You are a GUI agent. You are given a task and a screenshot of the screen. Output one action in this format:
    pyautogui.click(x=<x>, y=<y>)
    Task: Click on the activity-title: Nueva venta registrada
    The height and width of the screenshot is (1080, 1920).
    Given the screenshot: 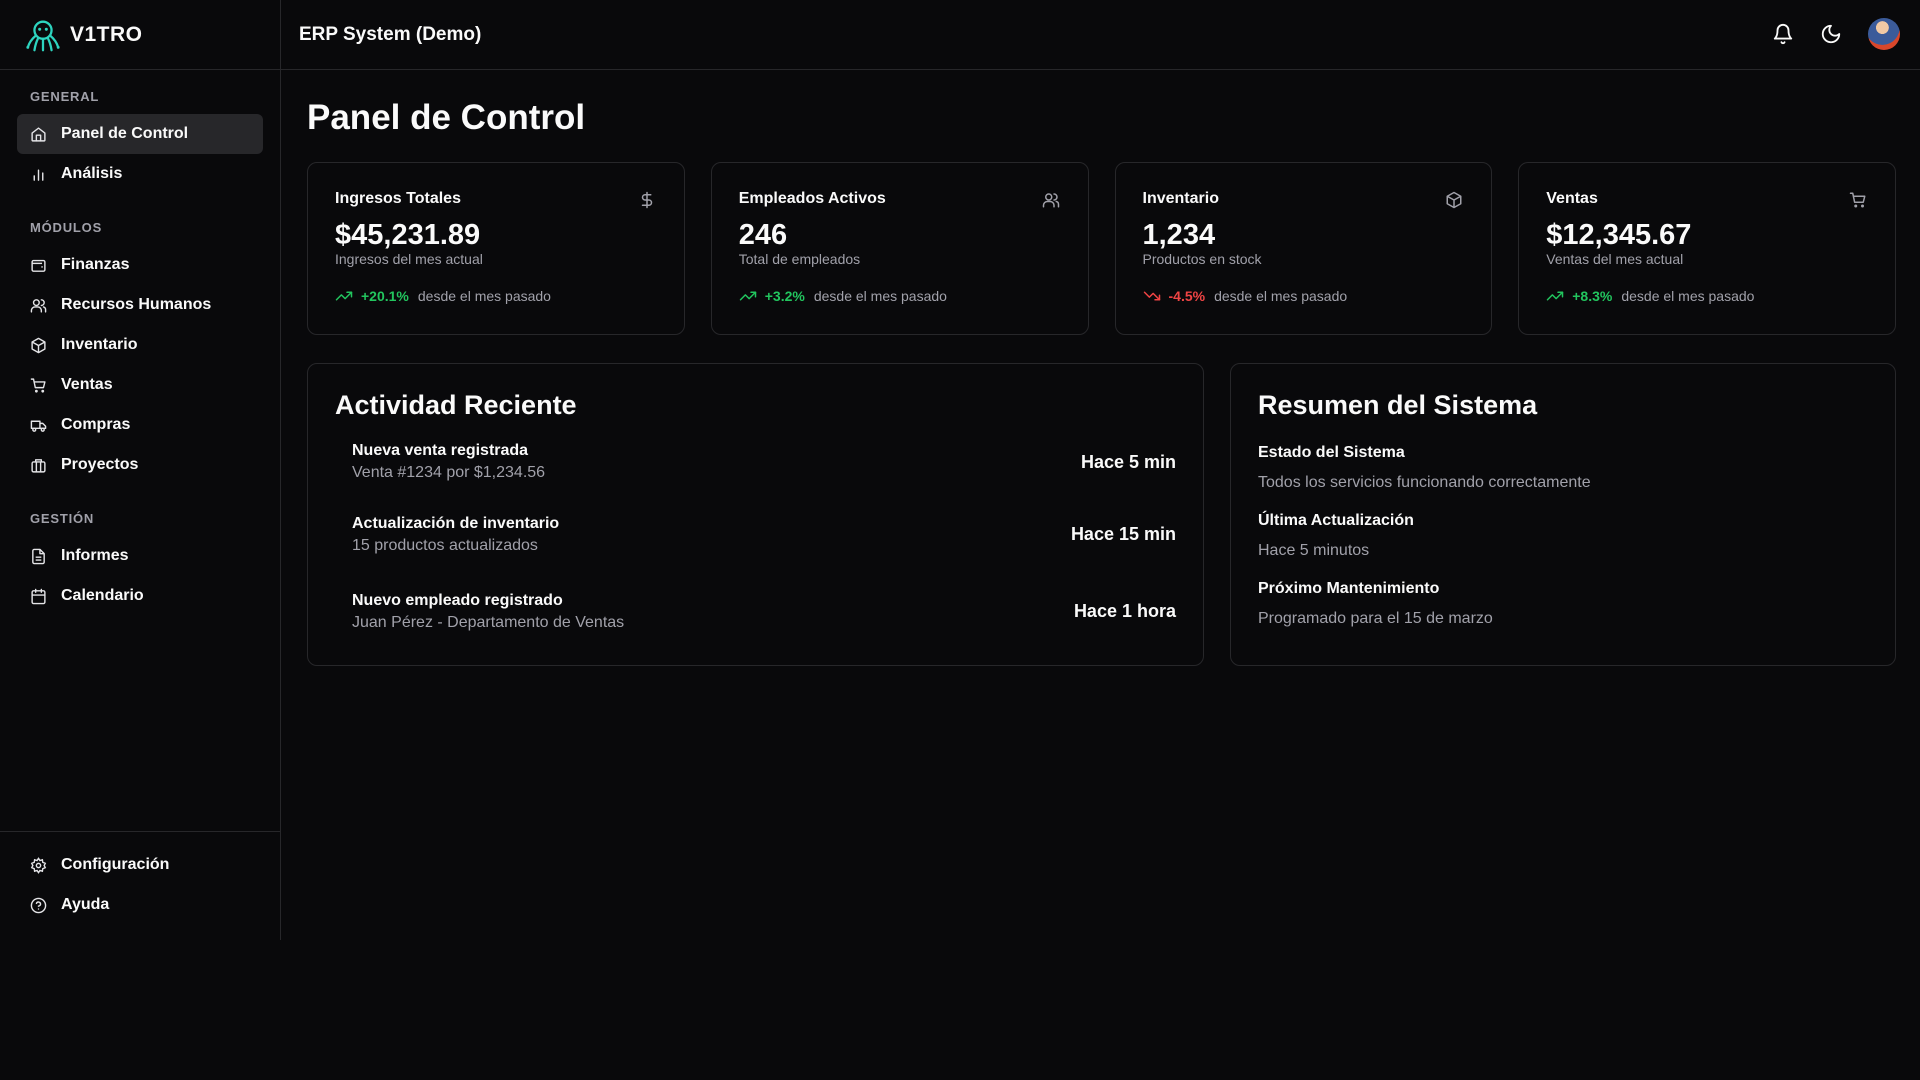 What is the action you would take?
    pyautogui.click(x=440, y=450)
    